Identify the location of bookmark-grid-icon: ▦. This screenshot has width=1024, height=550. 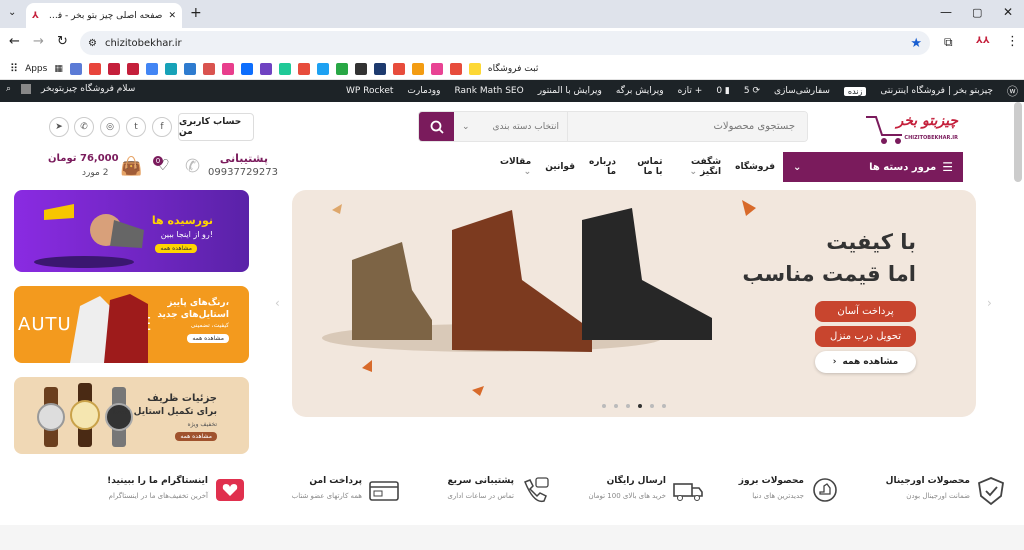
(58, 69).